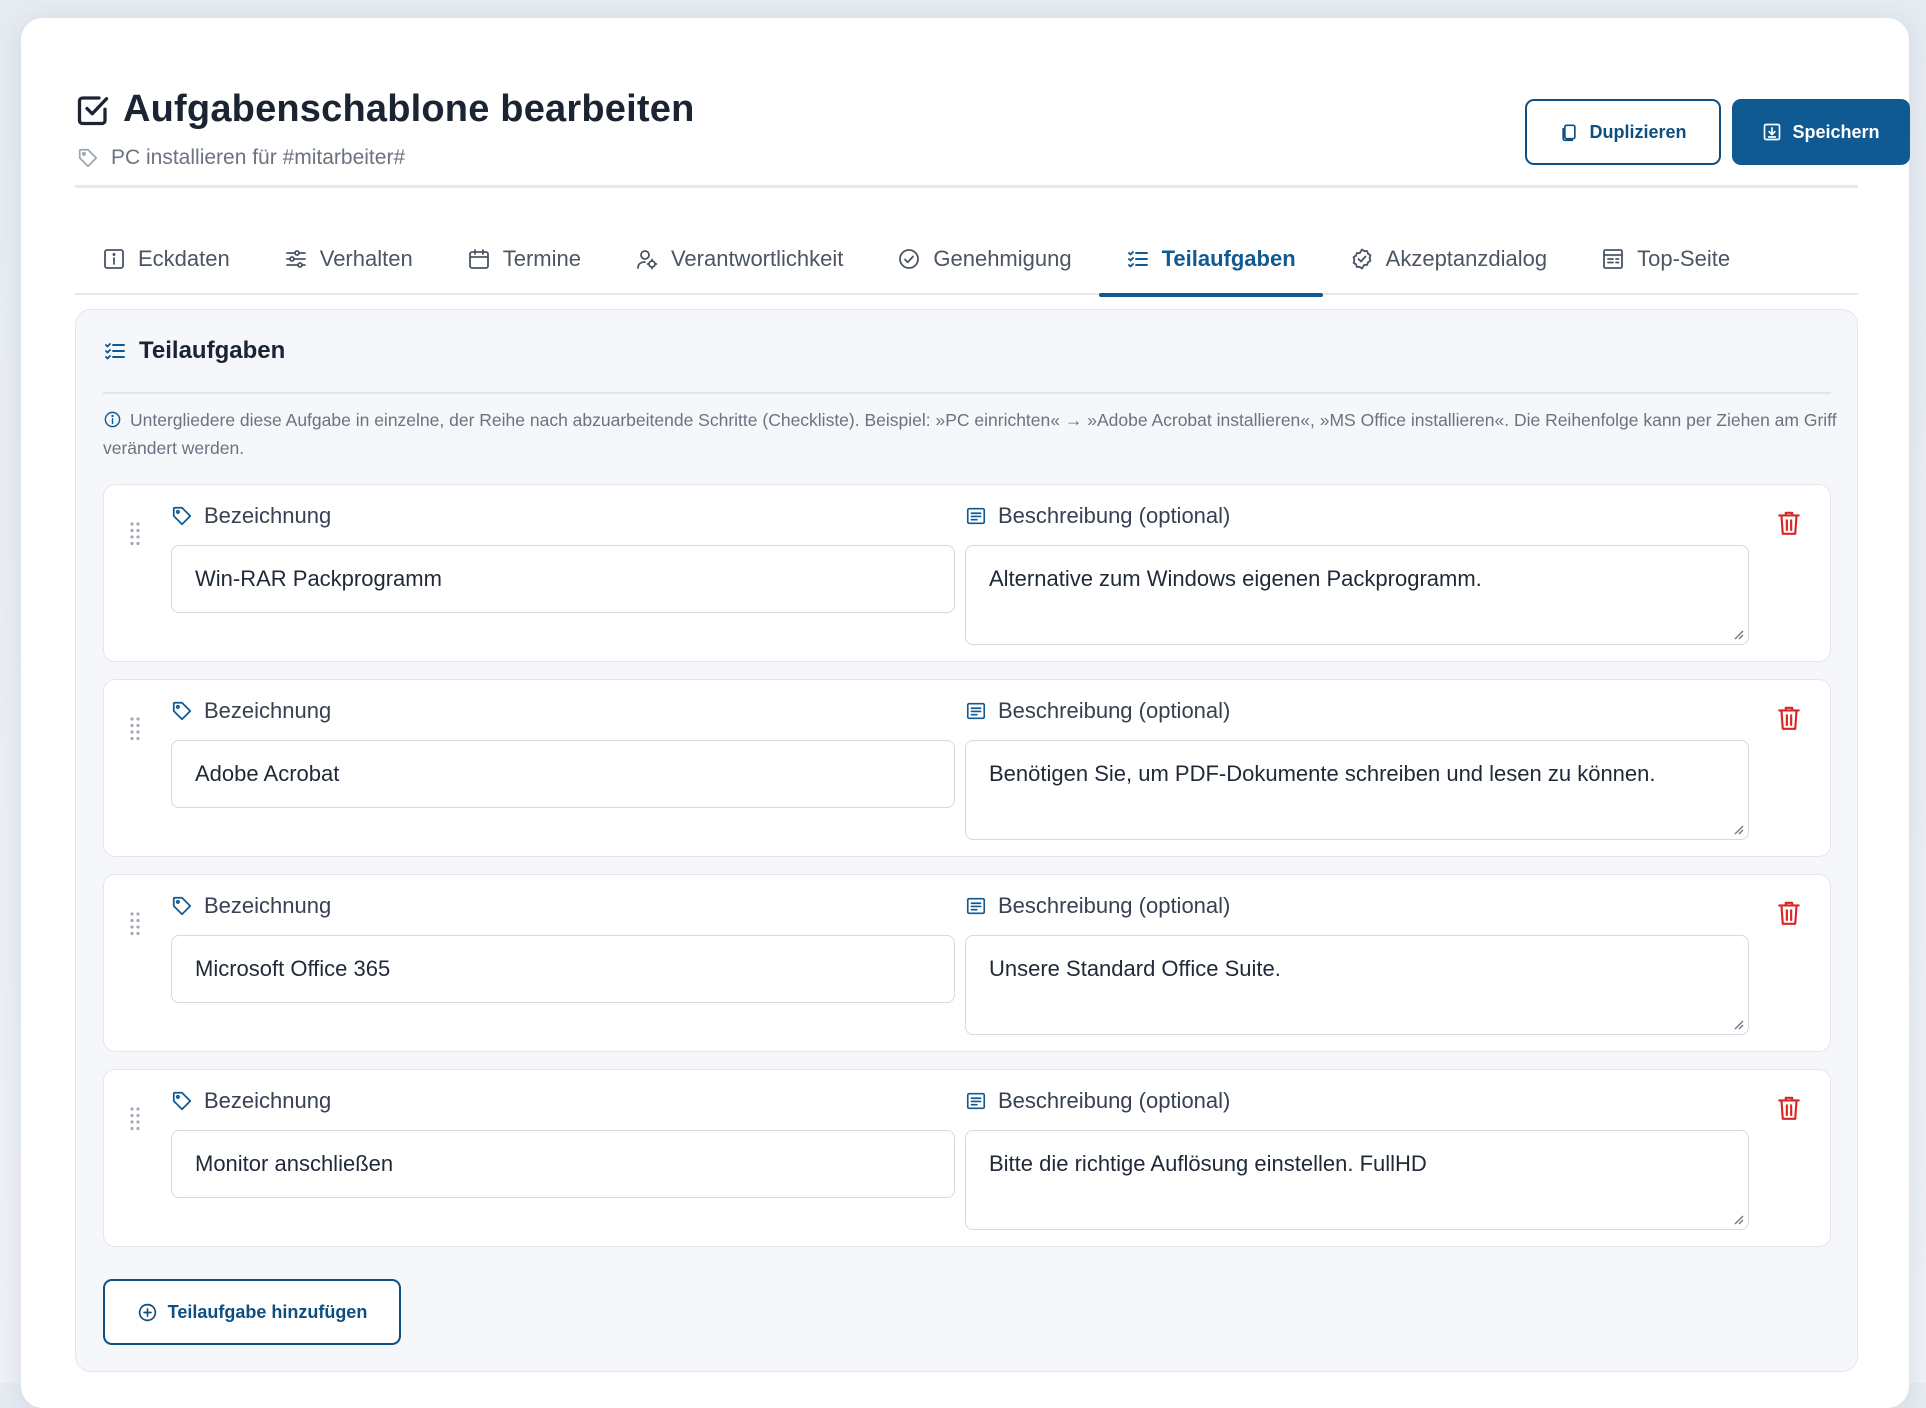 The width and height of the screenshot is (1926, 1408). I want to click on check-circle-icon, so click(909, 259).